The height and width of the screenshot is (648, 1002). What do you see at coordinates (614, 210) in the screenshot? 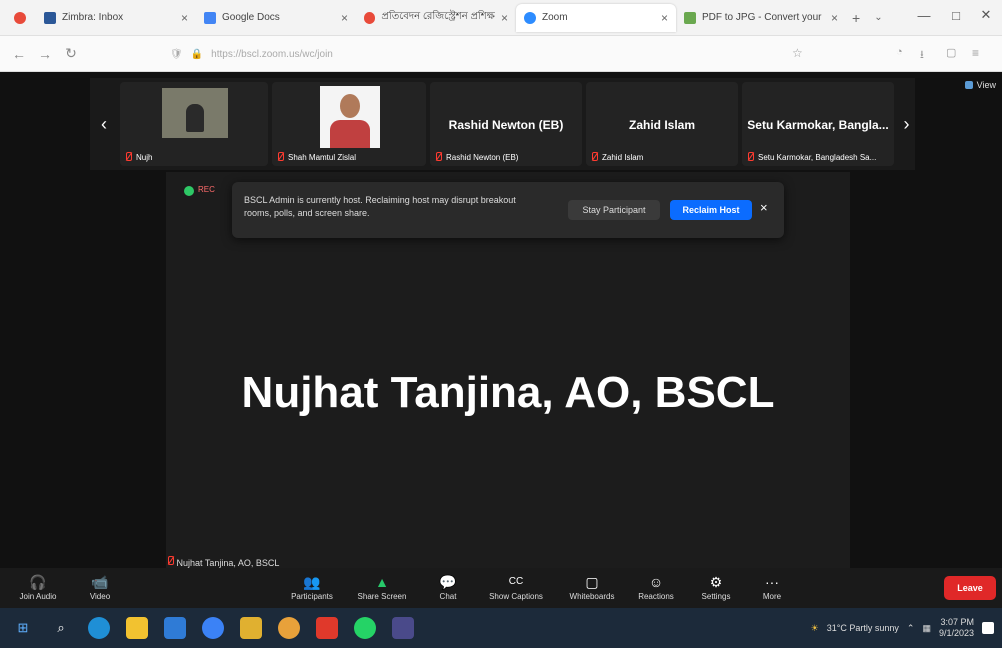
I see `stay-participant-button: Stay Participant` at bounding box center [614, 210].